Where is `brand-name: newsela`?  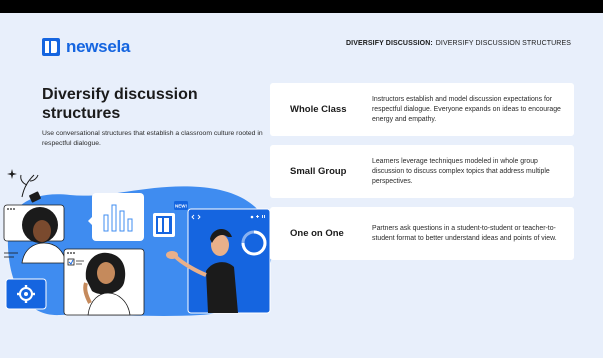
brand-name: newsela is located at coordinates (98, 46).